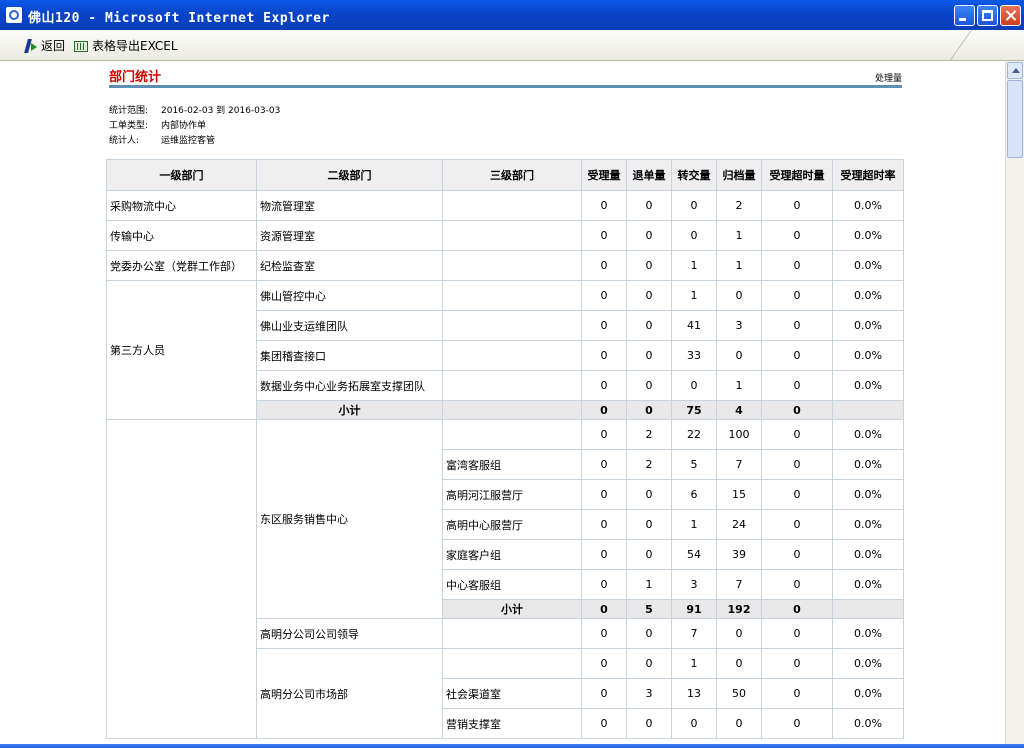 The height and width of the screenshot is (748, 1024). I want to click on subtotal-value: 5, so click(649, 609).